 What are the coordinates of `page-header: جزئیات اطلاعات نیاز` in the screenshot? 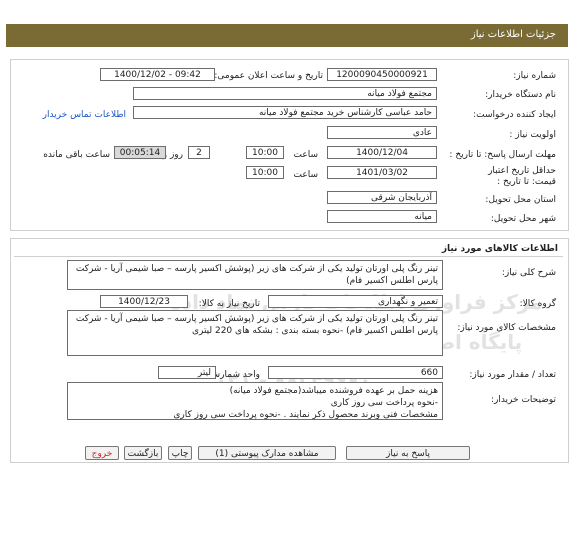 It's located at (287, 35).